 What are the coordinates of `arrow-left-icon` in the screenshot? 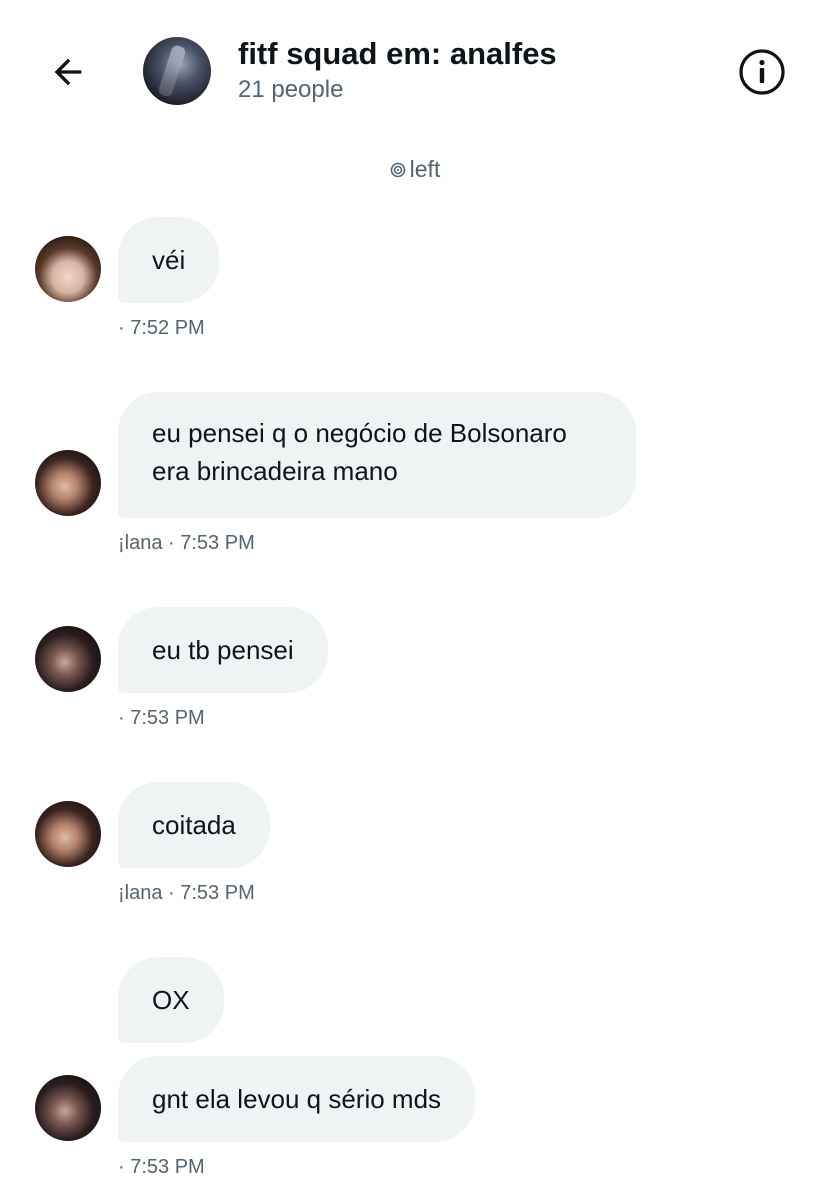 It's located at (68, 72).